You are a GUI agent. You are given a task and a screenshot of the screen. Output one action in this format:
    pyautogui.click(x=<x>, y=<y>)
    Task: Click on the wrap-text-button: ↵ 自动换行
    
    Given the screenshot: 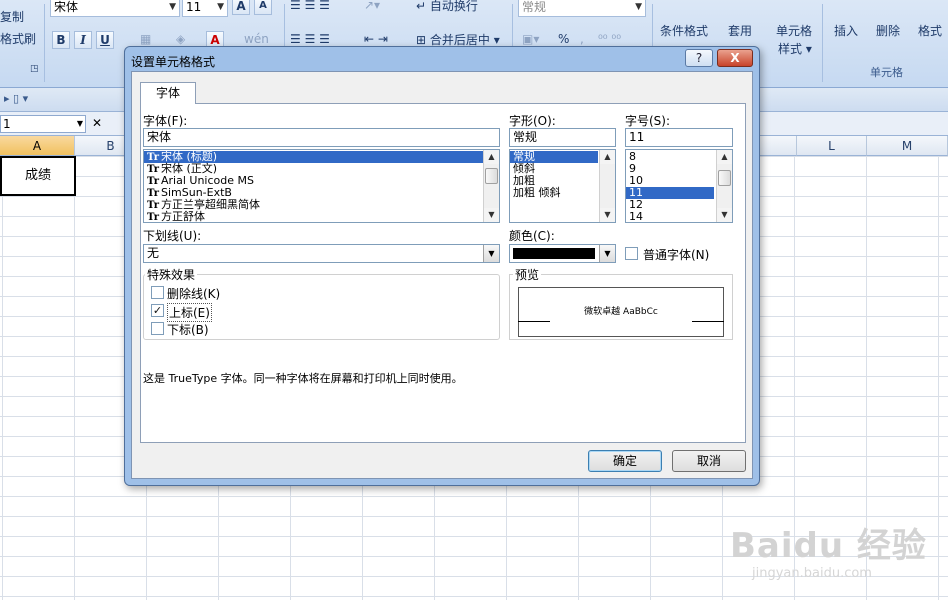 What is the action you would take?
    pyautogui.click(x=447, y=7)
    